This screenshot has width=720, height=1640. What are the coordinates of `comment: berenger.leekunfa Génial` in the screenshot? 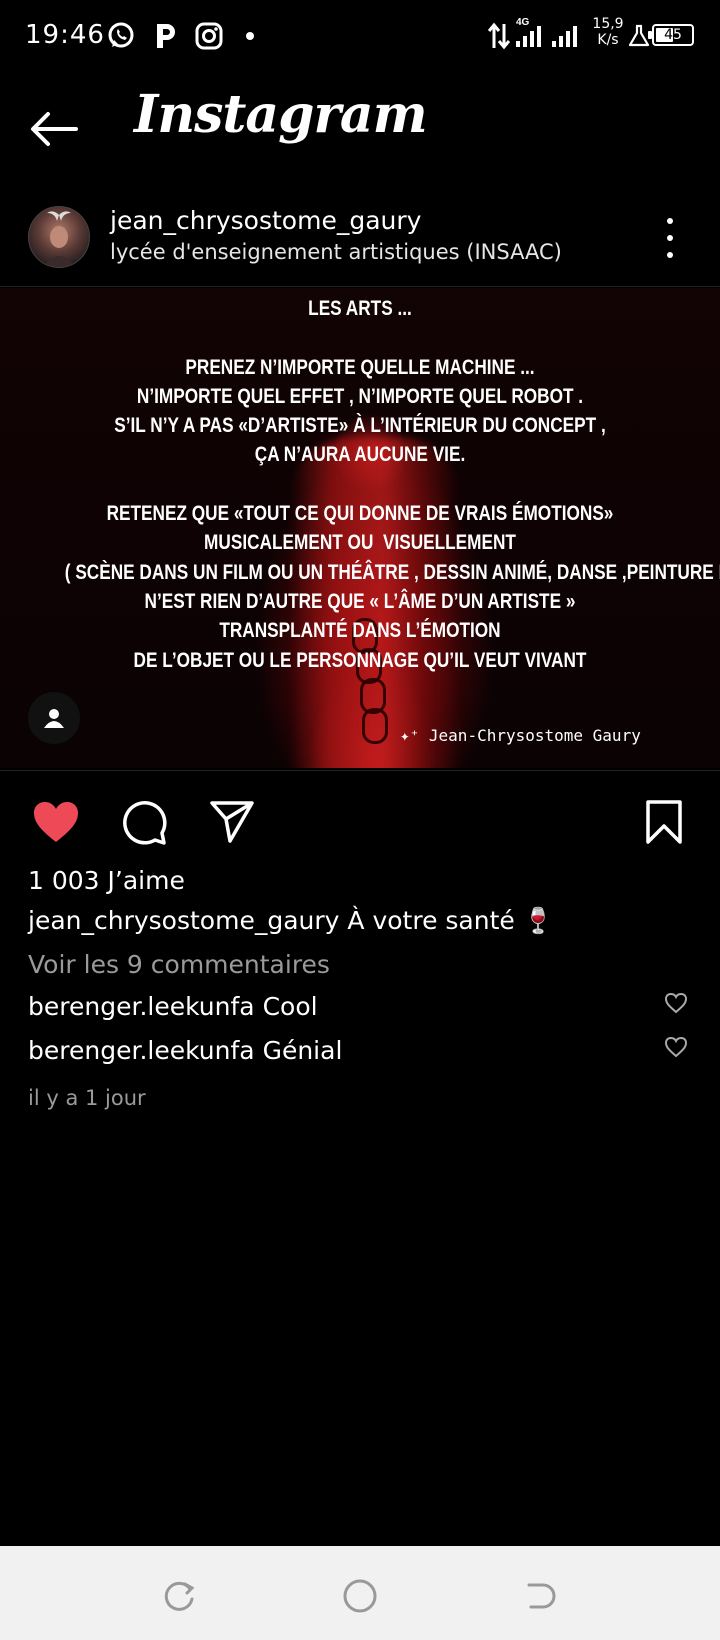 It's located at (185, 1050).